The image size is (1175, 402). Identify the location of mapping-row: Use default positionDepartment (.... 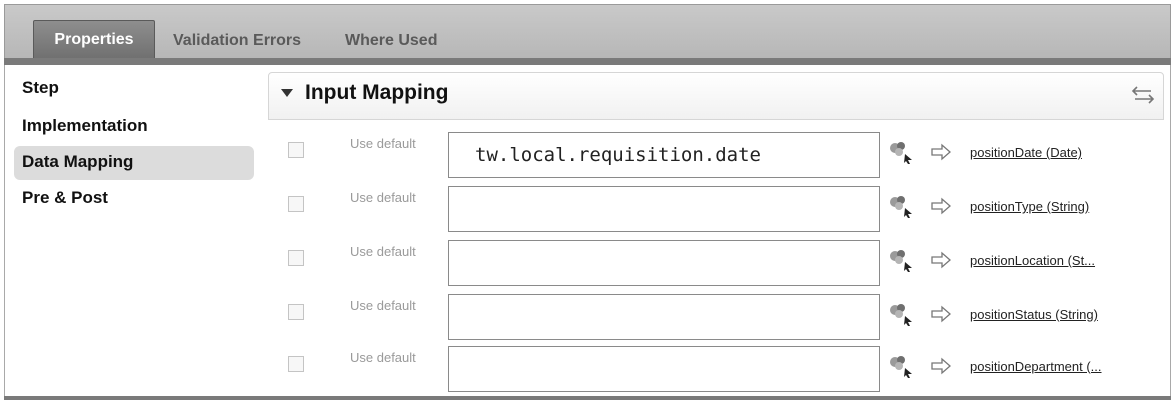
(716, 372).